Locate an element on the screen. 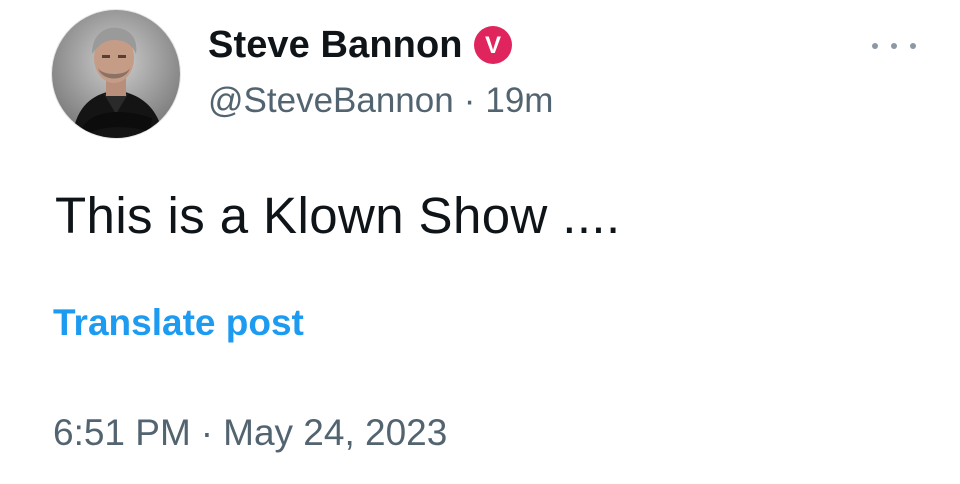 This screenshot has height=484, width=960. author-display-name: Steve Bannon is located at coordinates (335, 45).